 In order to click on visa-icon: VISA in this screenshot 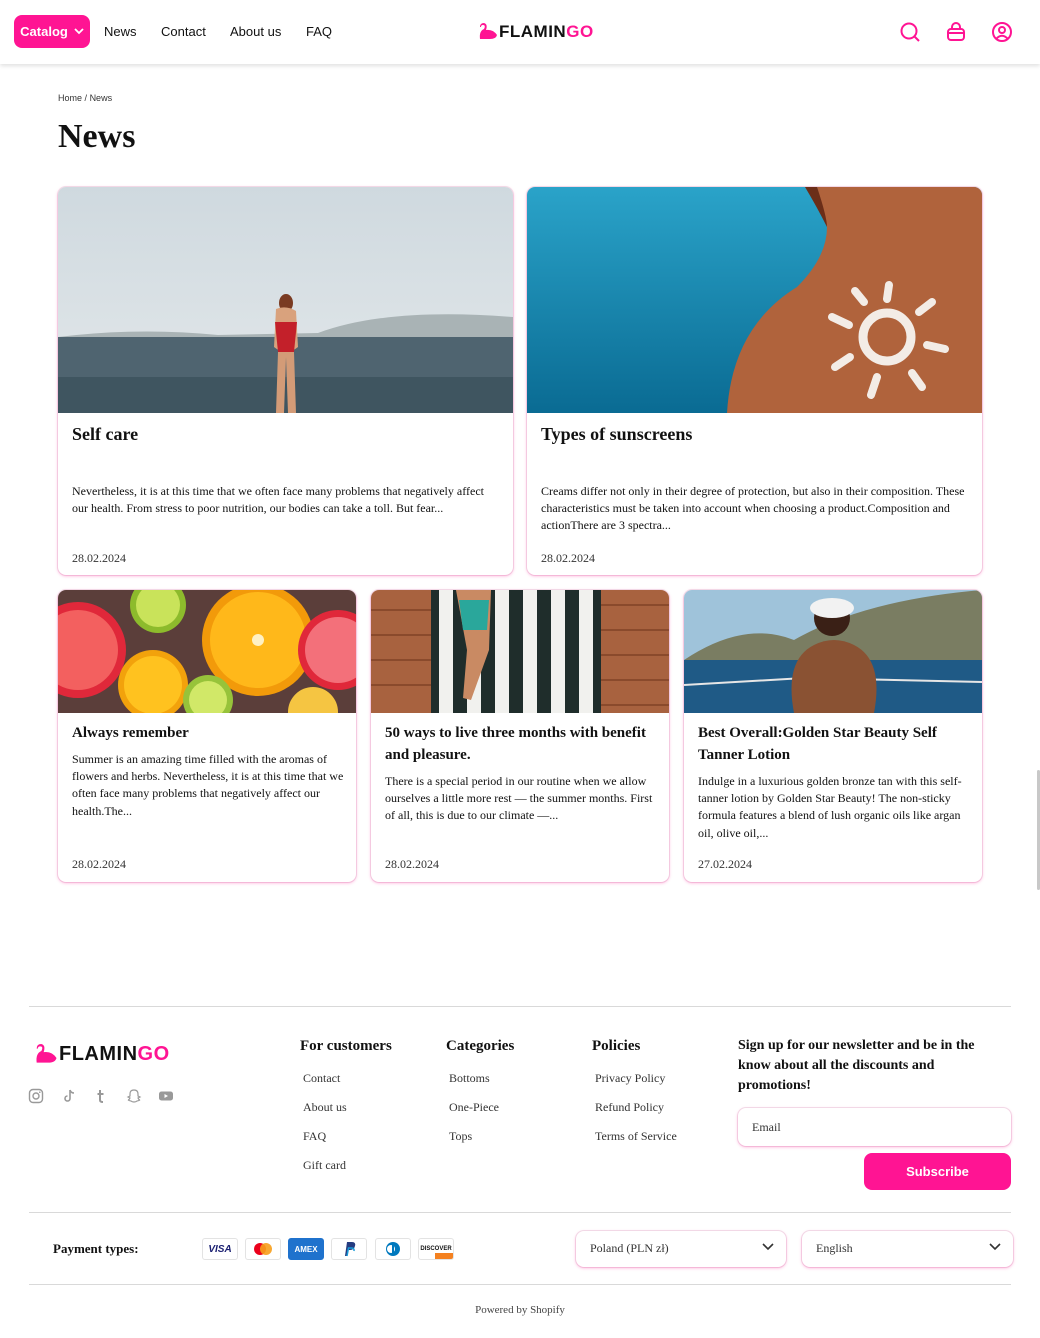, I will do `click(220, 1249)`.